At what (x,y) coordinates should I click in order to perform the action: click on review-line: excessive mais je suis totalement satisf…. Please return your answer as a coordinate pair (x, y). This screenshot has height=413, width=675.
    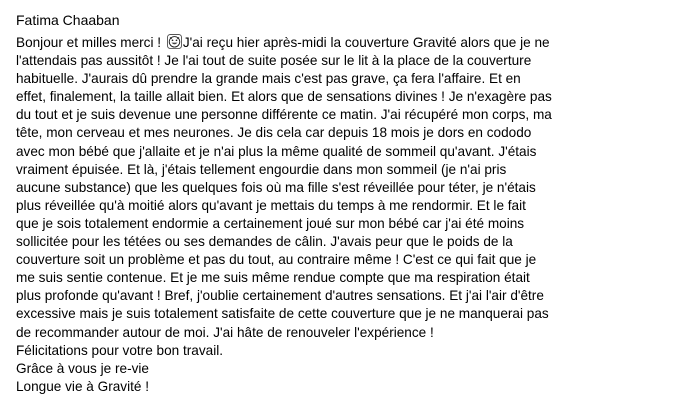
    Looking at the image, I should click on (282, 314).